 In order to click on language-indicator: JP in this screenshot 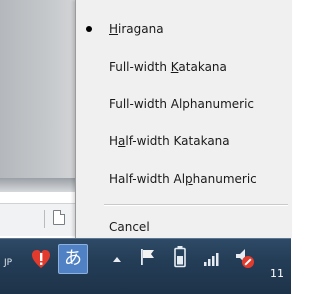, I will do `click(8, 263)`.